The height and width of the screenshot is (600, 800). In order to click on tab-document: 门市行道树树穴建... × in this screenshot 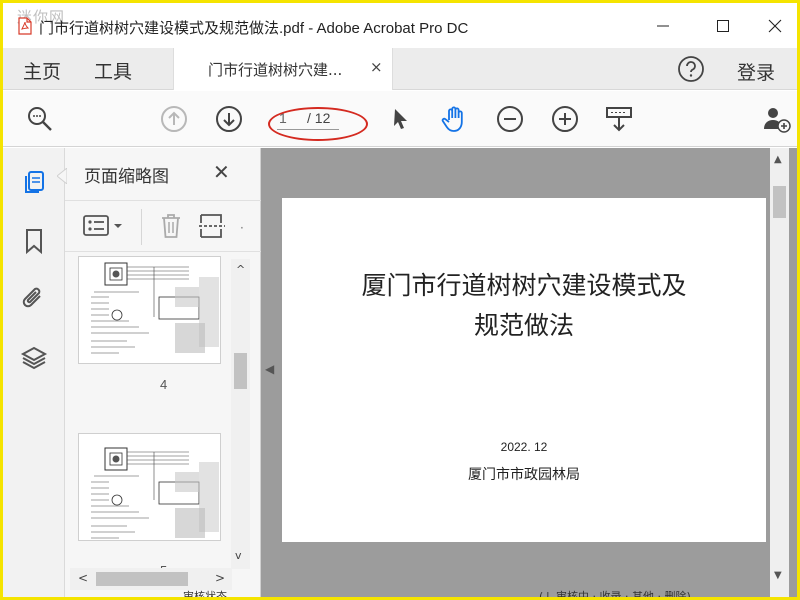, I will do `click(283, 69)`.